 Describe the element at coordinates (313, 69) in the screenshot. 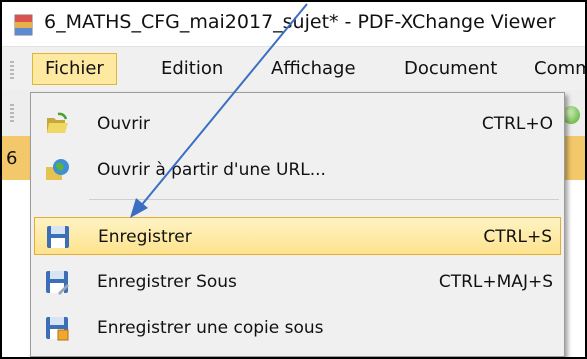

I see `menu-affichage: Affichage` at that location.